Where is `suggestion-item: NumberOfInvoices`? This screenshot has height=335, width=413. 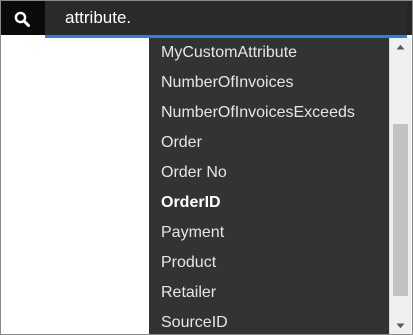 suggestion-item: NumberOfInvoices is located at coordinates (269, 83).